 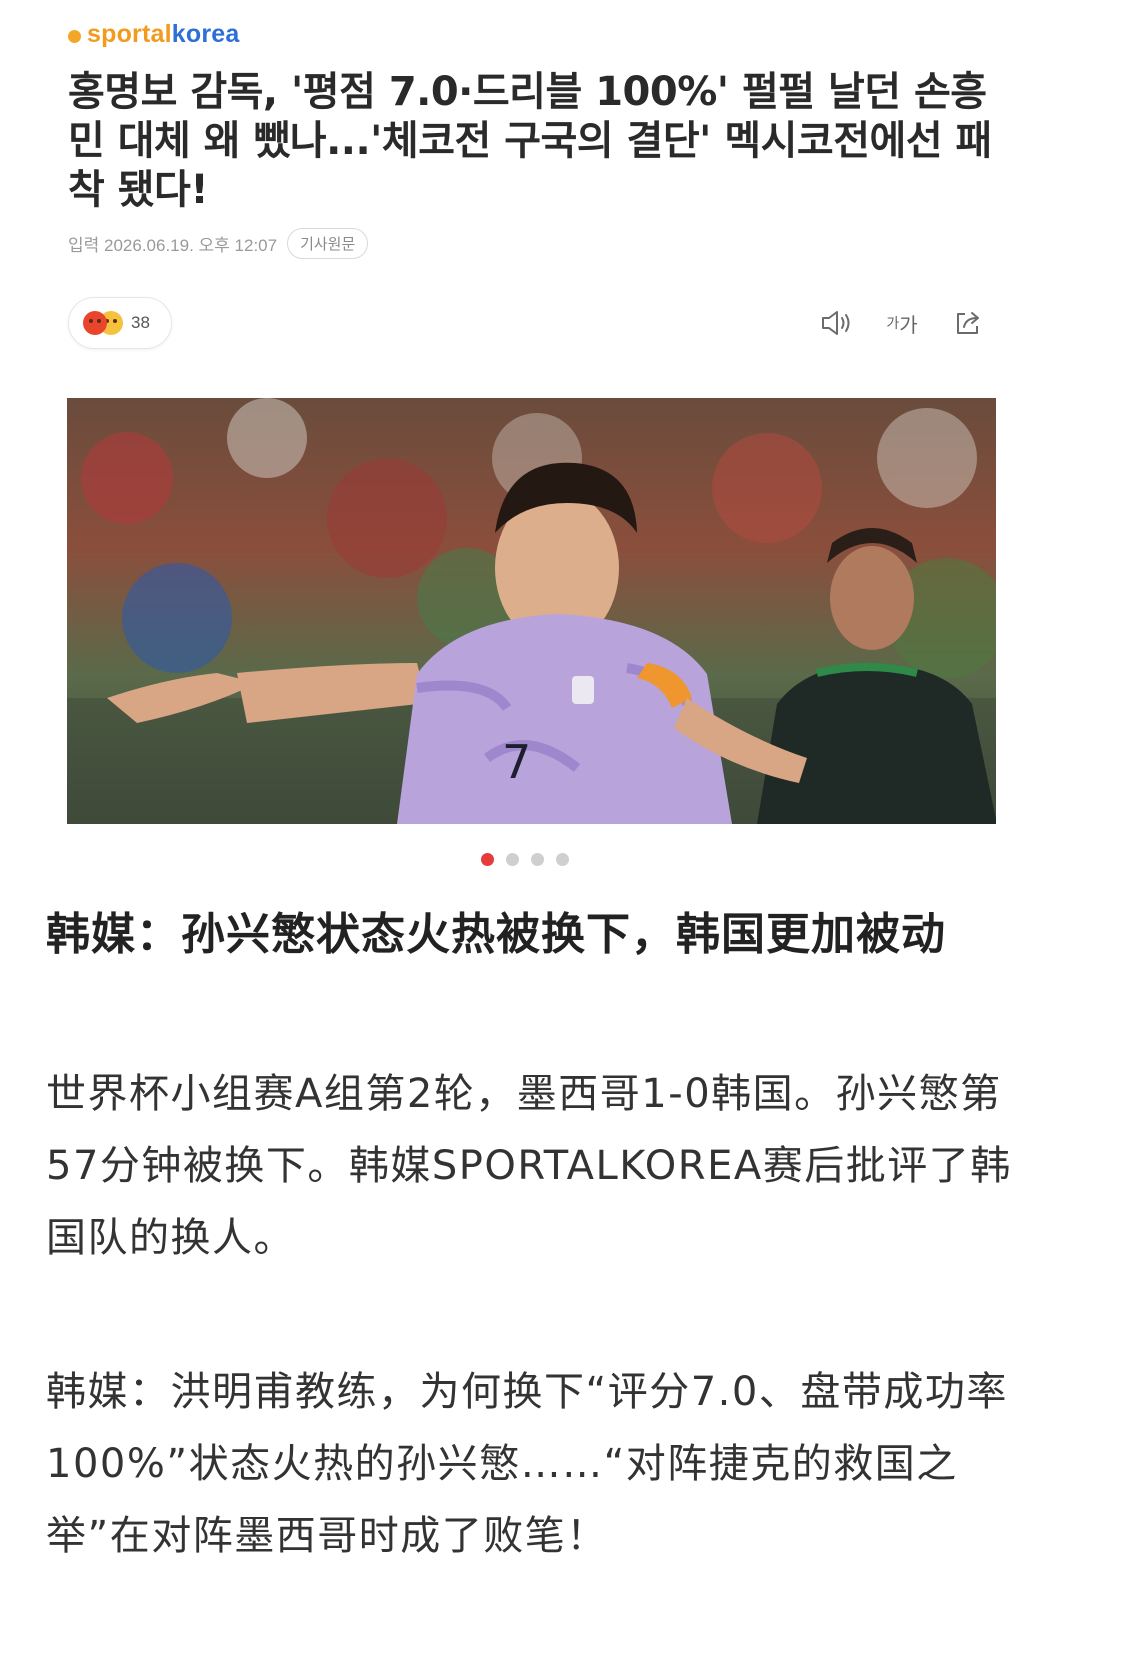 I want to click on angry-emoji-icon, so click(x=95, y=323).